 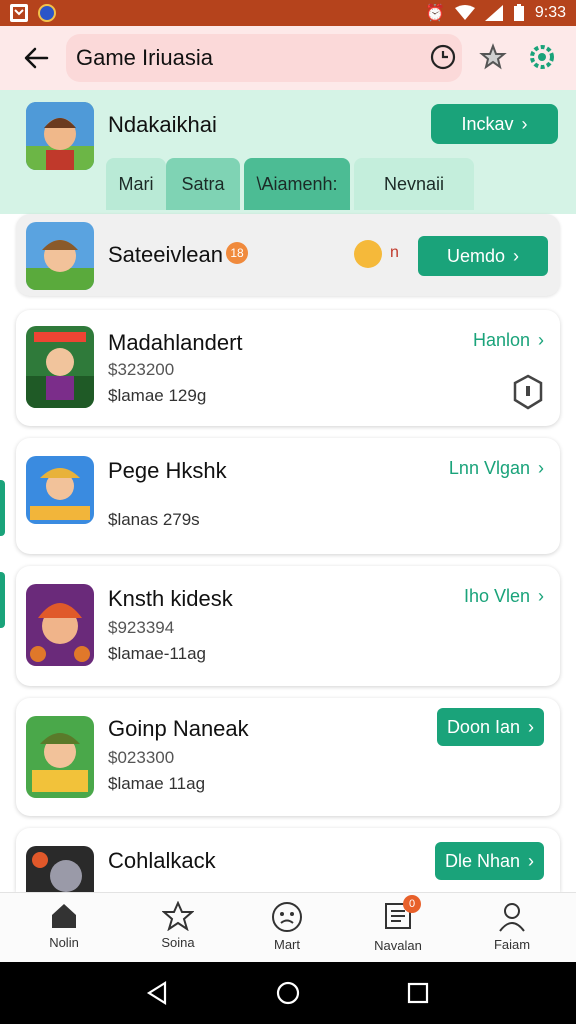 What do you see at coordinates (288, 255) in the screenshot?
I see `highlighted-game-row: Sateeivlean 18 n Uemdo ›` at bounding box center [288, 255].